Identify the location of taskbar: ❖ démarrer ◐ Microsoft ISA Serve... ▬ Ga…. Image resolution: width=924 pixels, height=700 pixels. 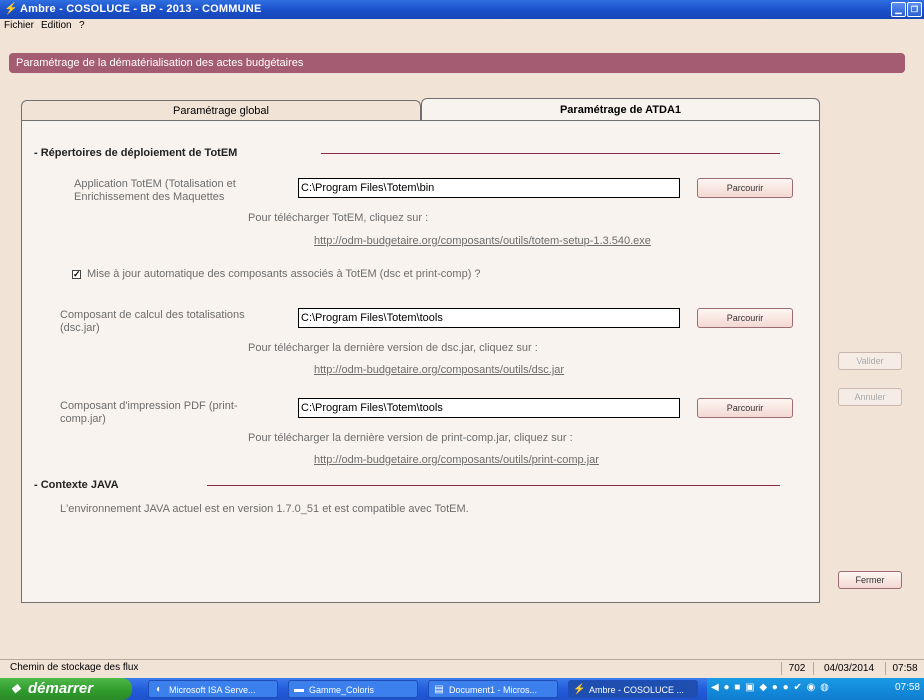
(462, 689).